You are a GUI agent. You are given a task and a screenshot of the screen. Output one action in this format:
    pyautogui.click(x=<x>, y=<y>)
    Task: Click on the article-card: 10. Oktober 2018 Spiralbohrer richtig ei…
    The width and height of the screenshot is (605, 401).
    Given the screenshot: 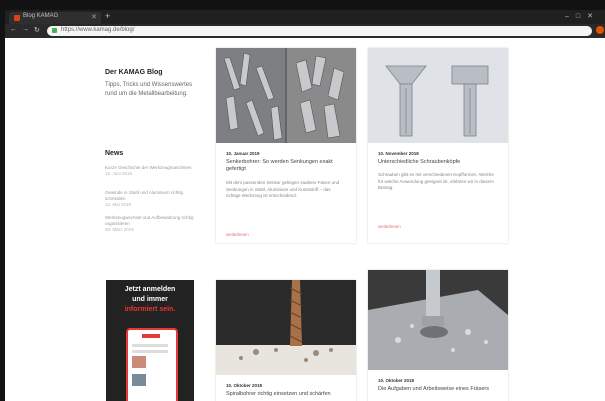 What is the action you would take?
    pyautogui.click(x=286, y=340)
    